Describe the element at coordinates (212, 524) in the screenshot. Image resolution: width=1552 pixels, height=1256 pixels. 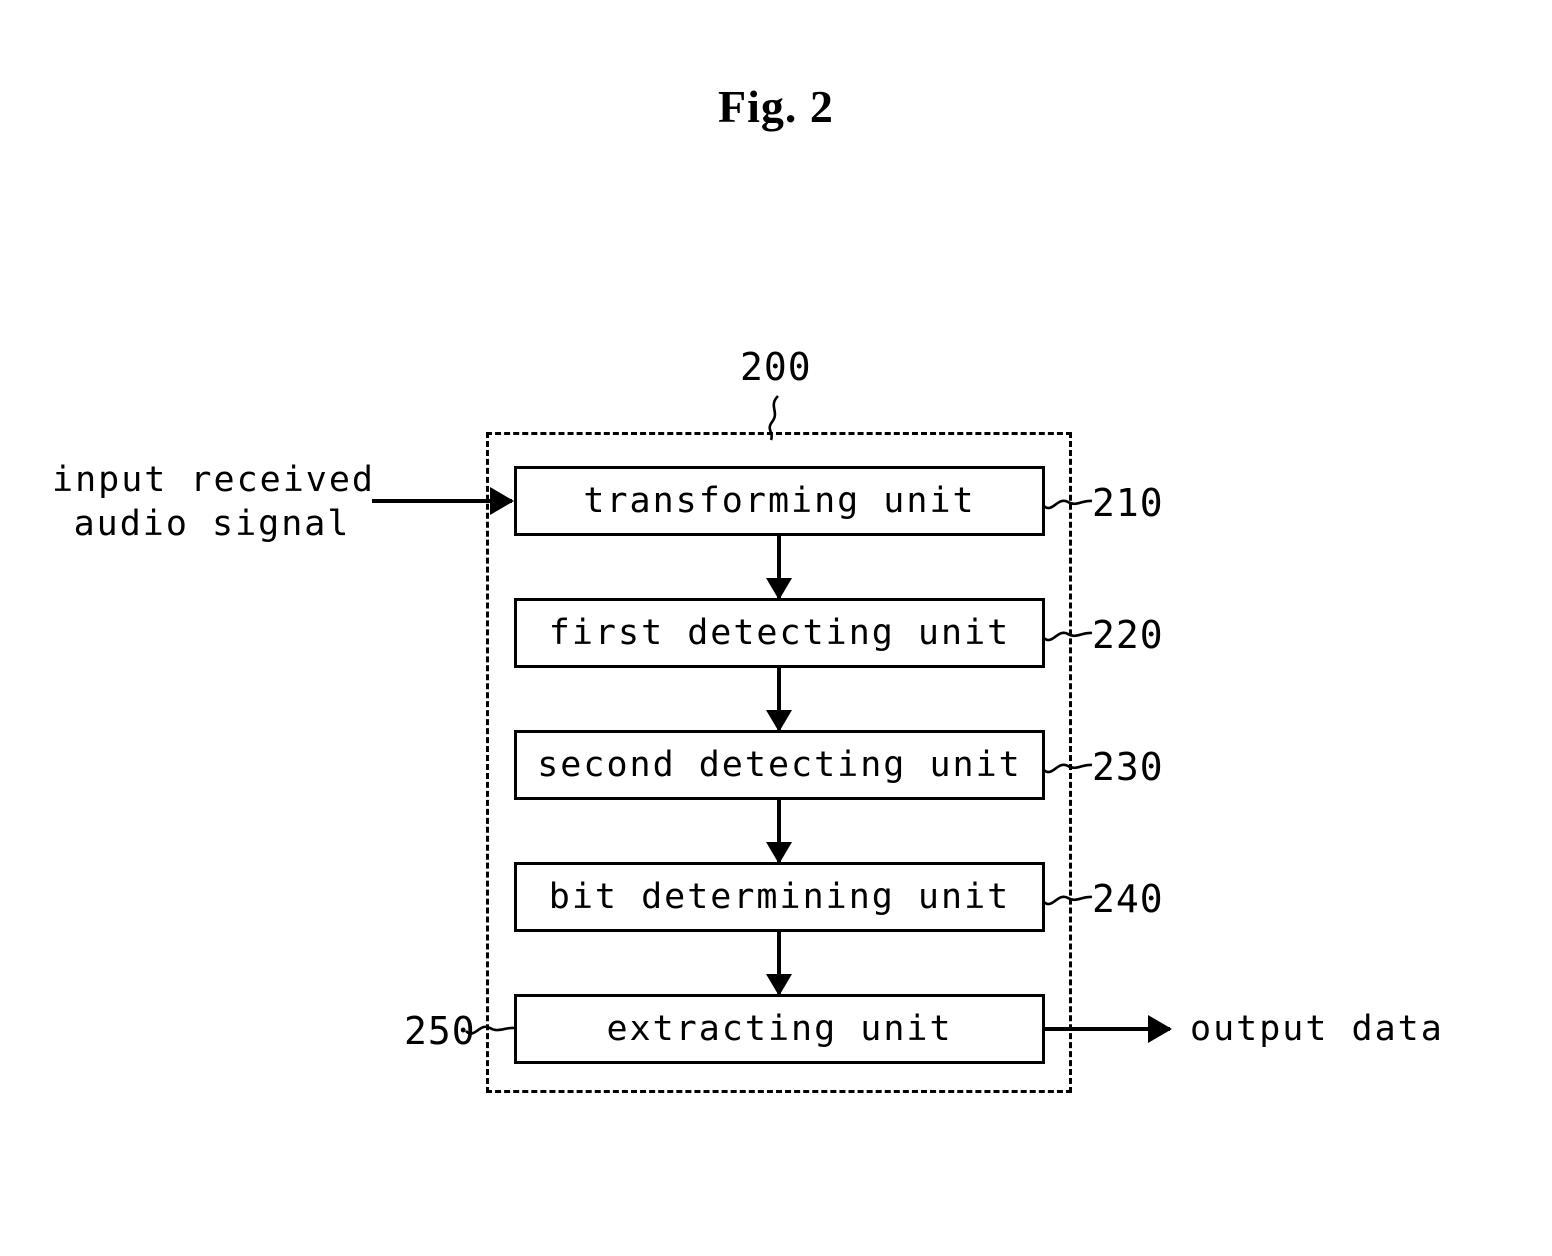
I see `input-label-line-2: audio signal` at that location.